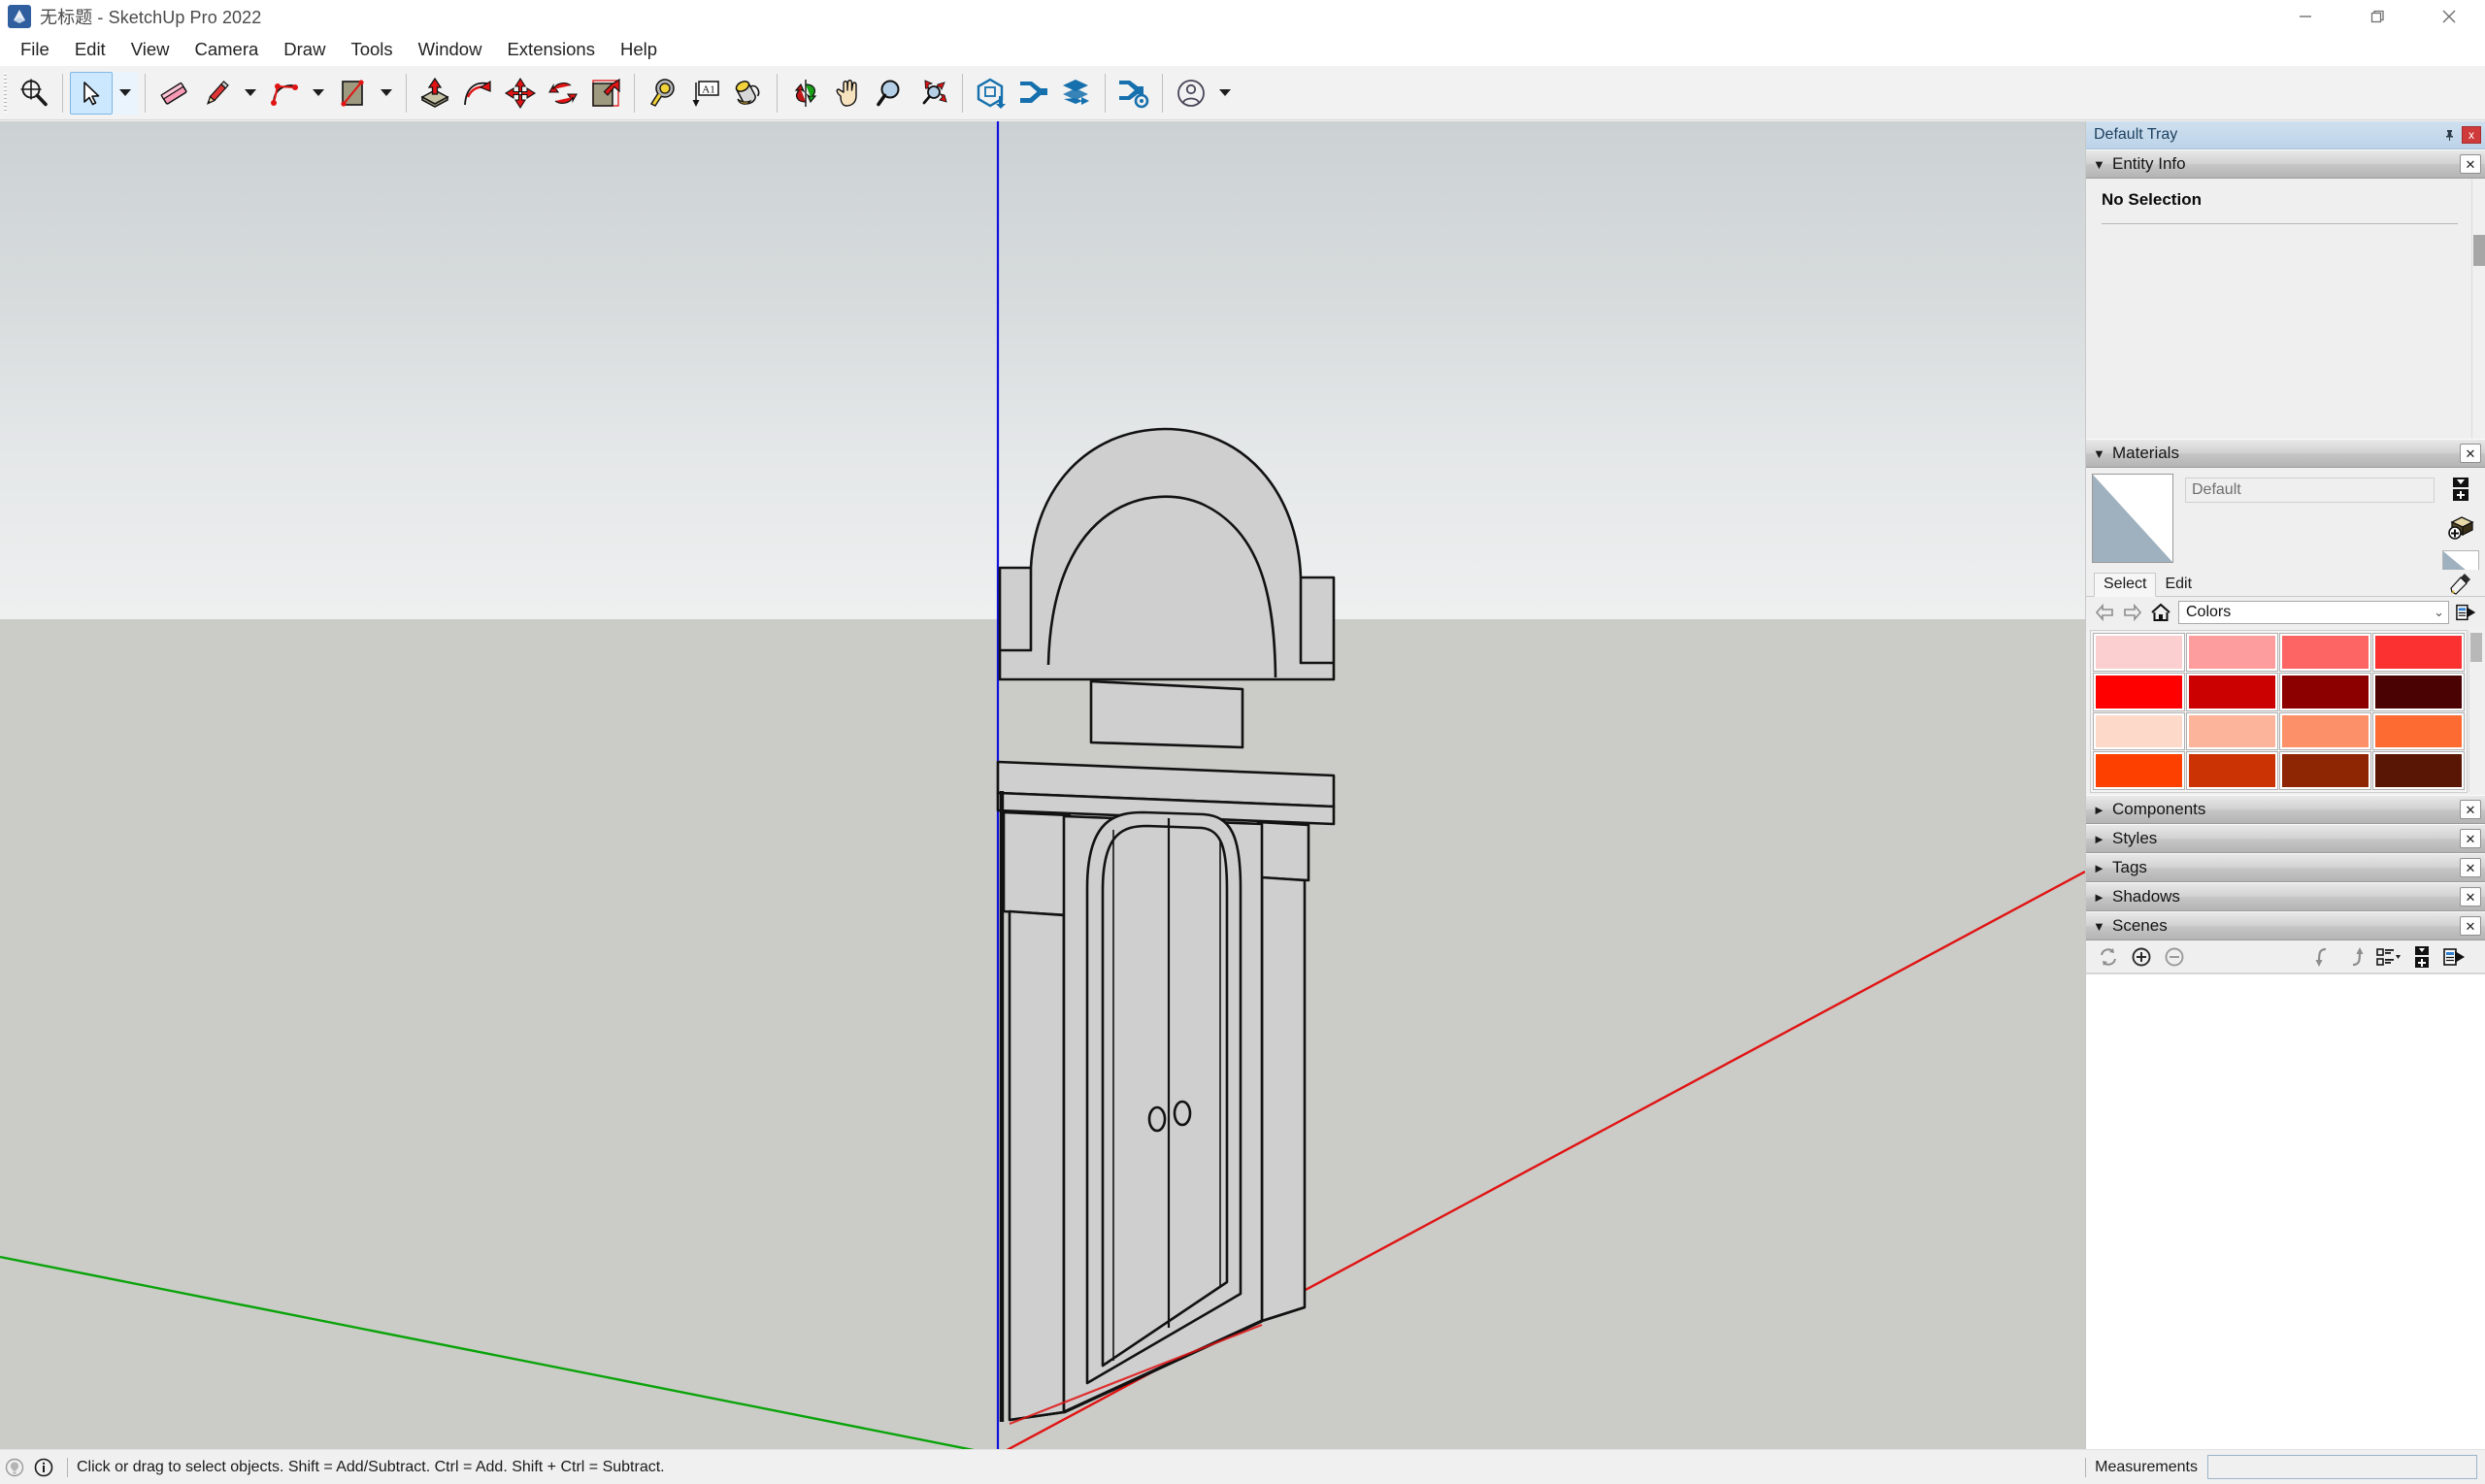 The height and width of the screenshot is (1484, 2485). Describe the element at coordinates (2160, 612) in the screenshot. I see `home-icon` at that location.